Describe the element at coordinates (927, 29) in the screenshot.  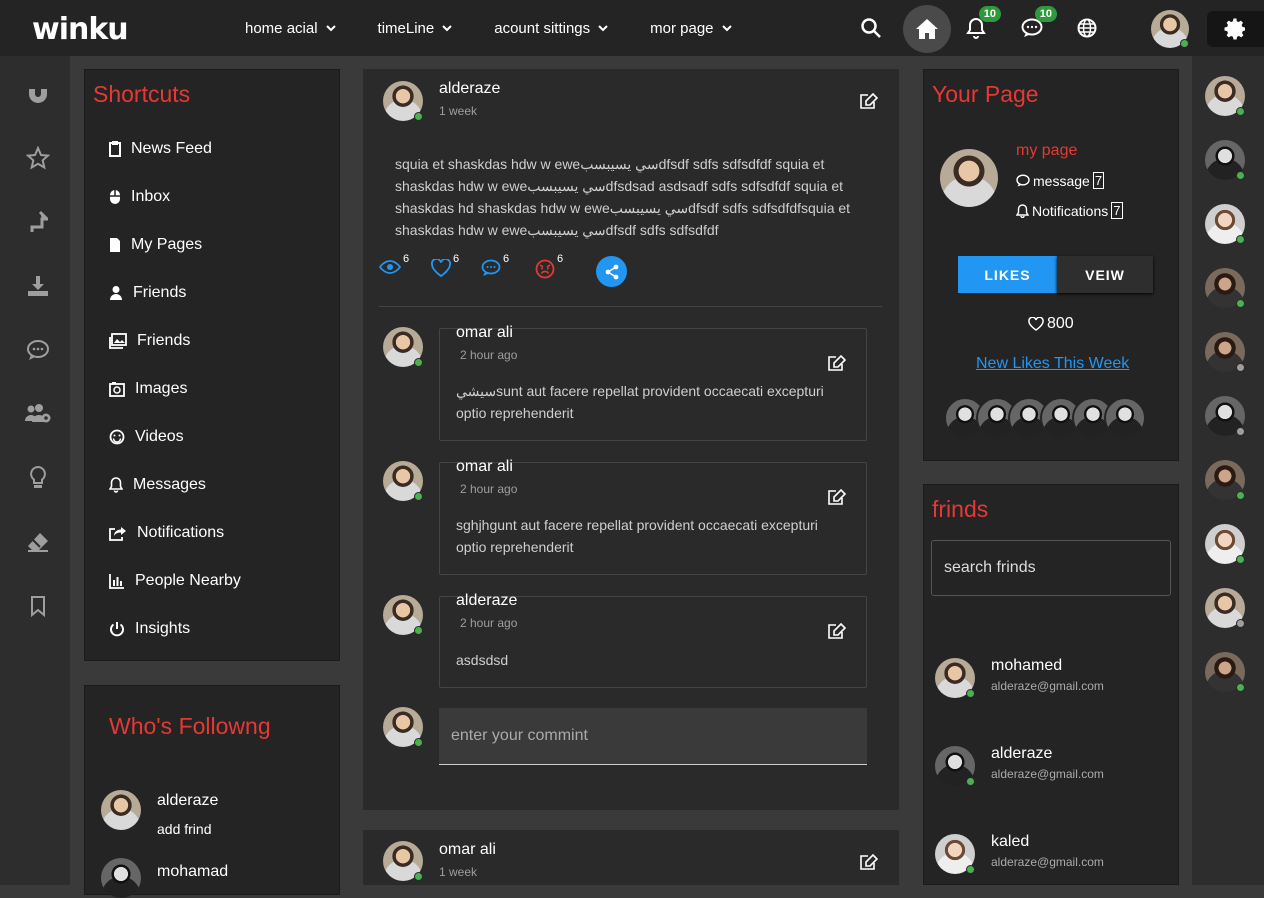
I see `home-button` at that location.